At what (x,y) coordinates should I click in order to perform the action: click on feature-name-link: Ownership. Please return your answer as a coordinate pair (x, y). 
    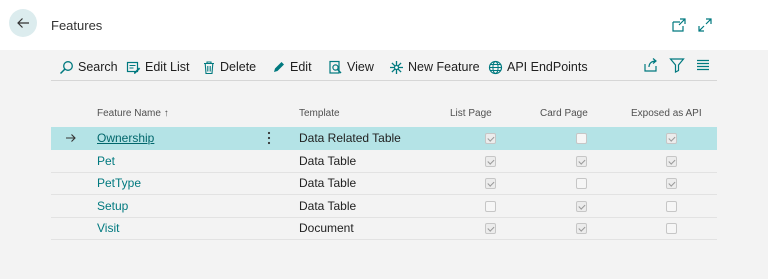
    Looking at the image, I should click on (125, 138).